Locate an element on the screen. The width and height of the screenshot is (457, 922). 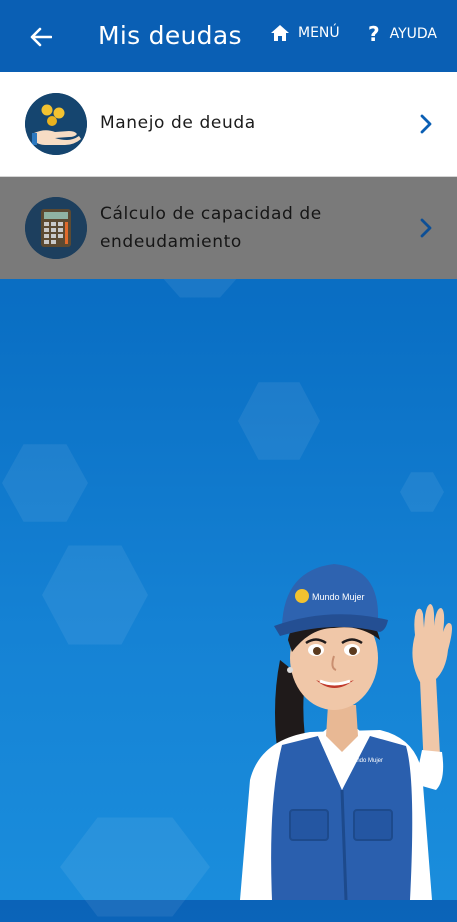
list-item-manejo-de-deuda: Manejo de deuda is located at coordinates (228, 124).